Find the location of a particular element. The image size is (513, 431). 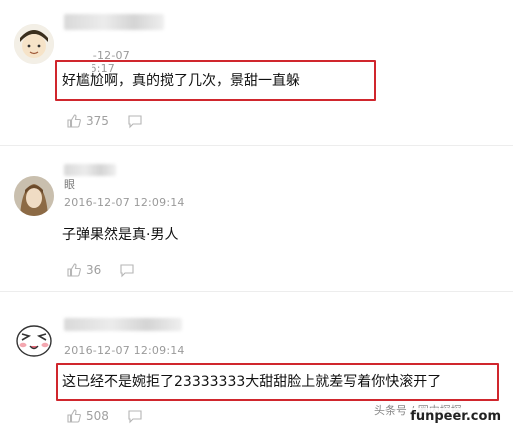

comment-text: 子弹果然是真·男人 is located at coordinates (120, 235).